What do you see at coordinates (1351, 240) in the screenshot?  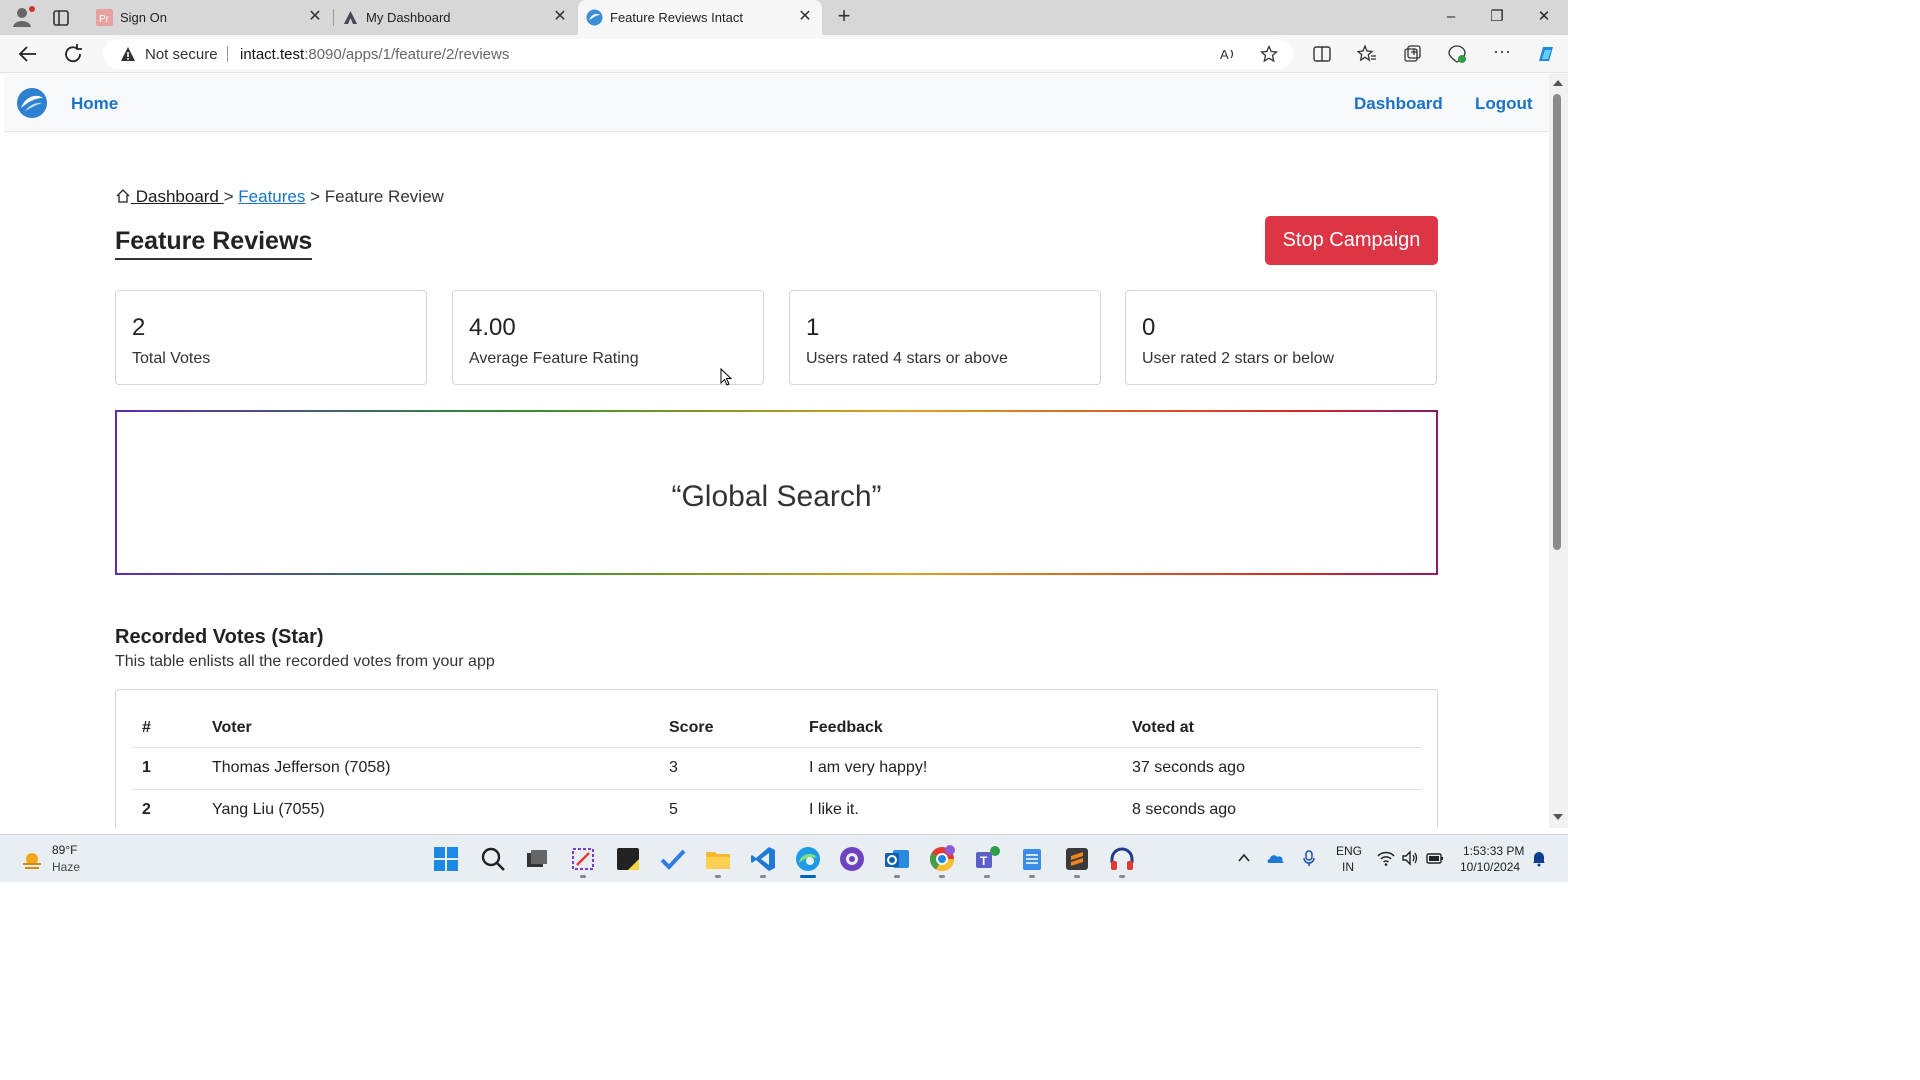 I see `stop-campaign-button: Stop Campaign` at bounding box center [1351, 240].